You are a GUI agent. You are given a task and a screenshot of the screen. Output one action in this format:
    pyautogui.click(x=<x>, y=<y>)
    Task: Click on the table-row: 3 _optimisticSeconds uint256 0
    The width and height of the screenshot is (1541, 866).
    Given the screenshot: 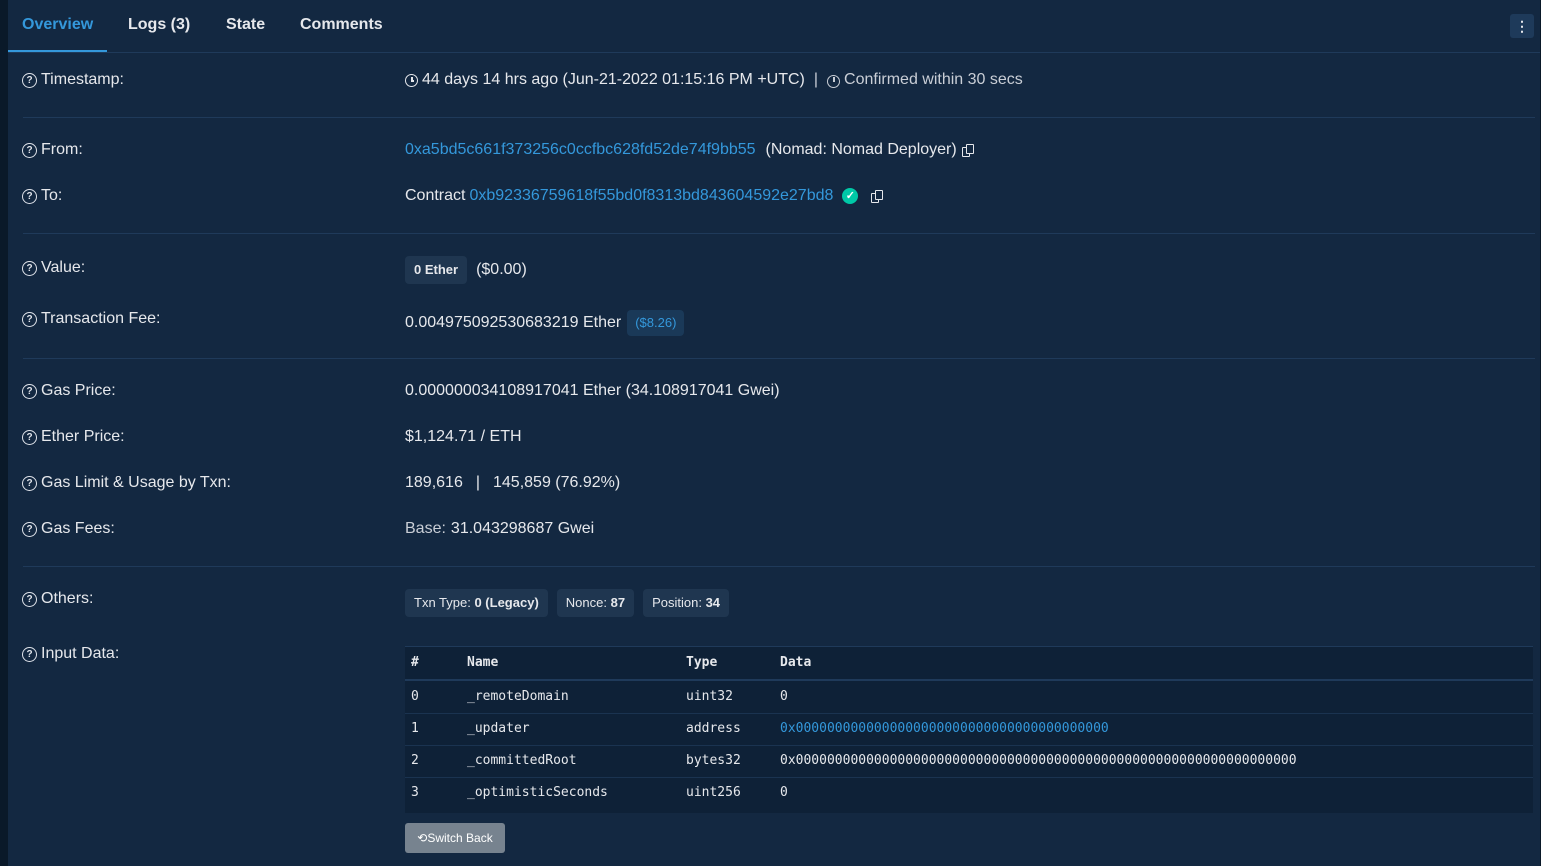 What is the action you would take?
    pyautogui.click(x=969, y=793)
    